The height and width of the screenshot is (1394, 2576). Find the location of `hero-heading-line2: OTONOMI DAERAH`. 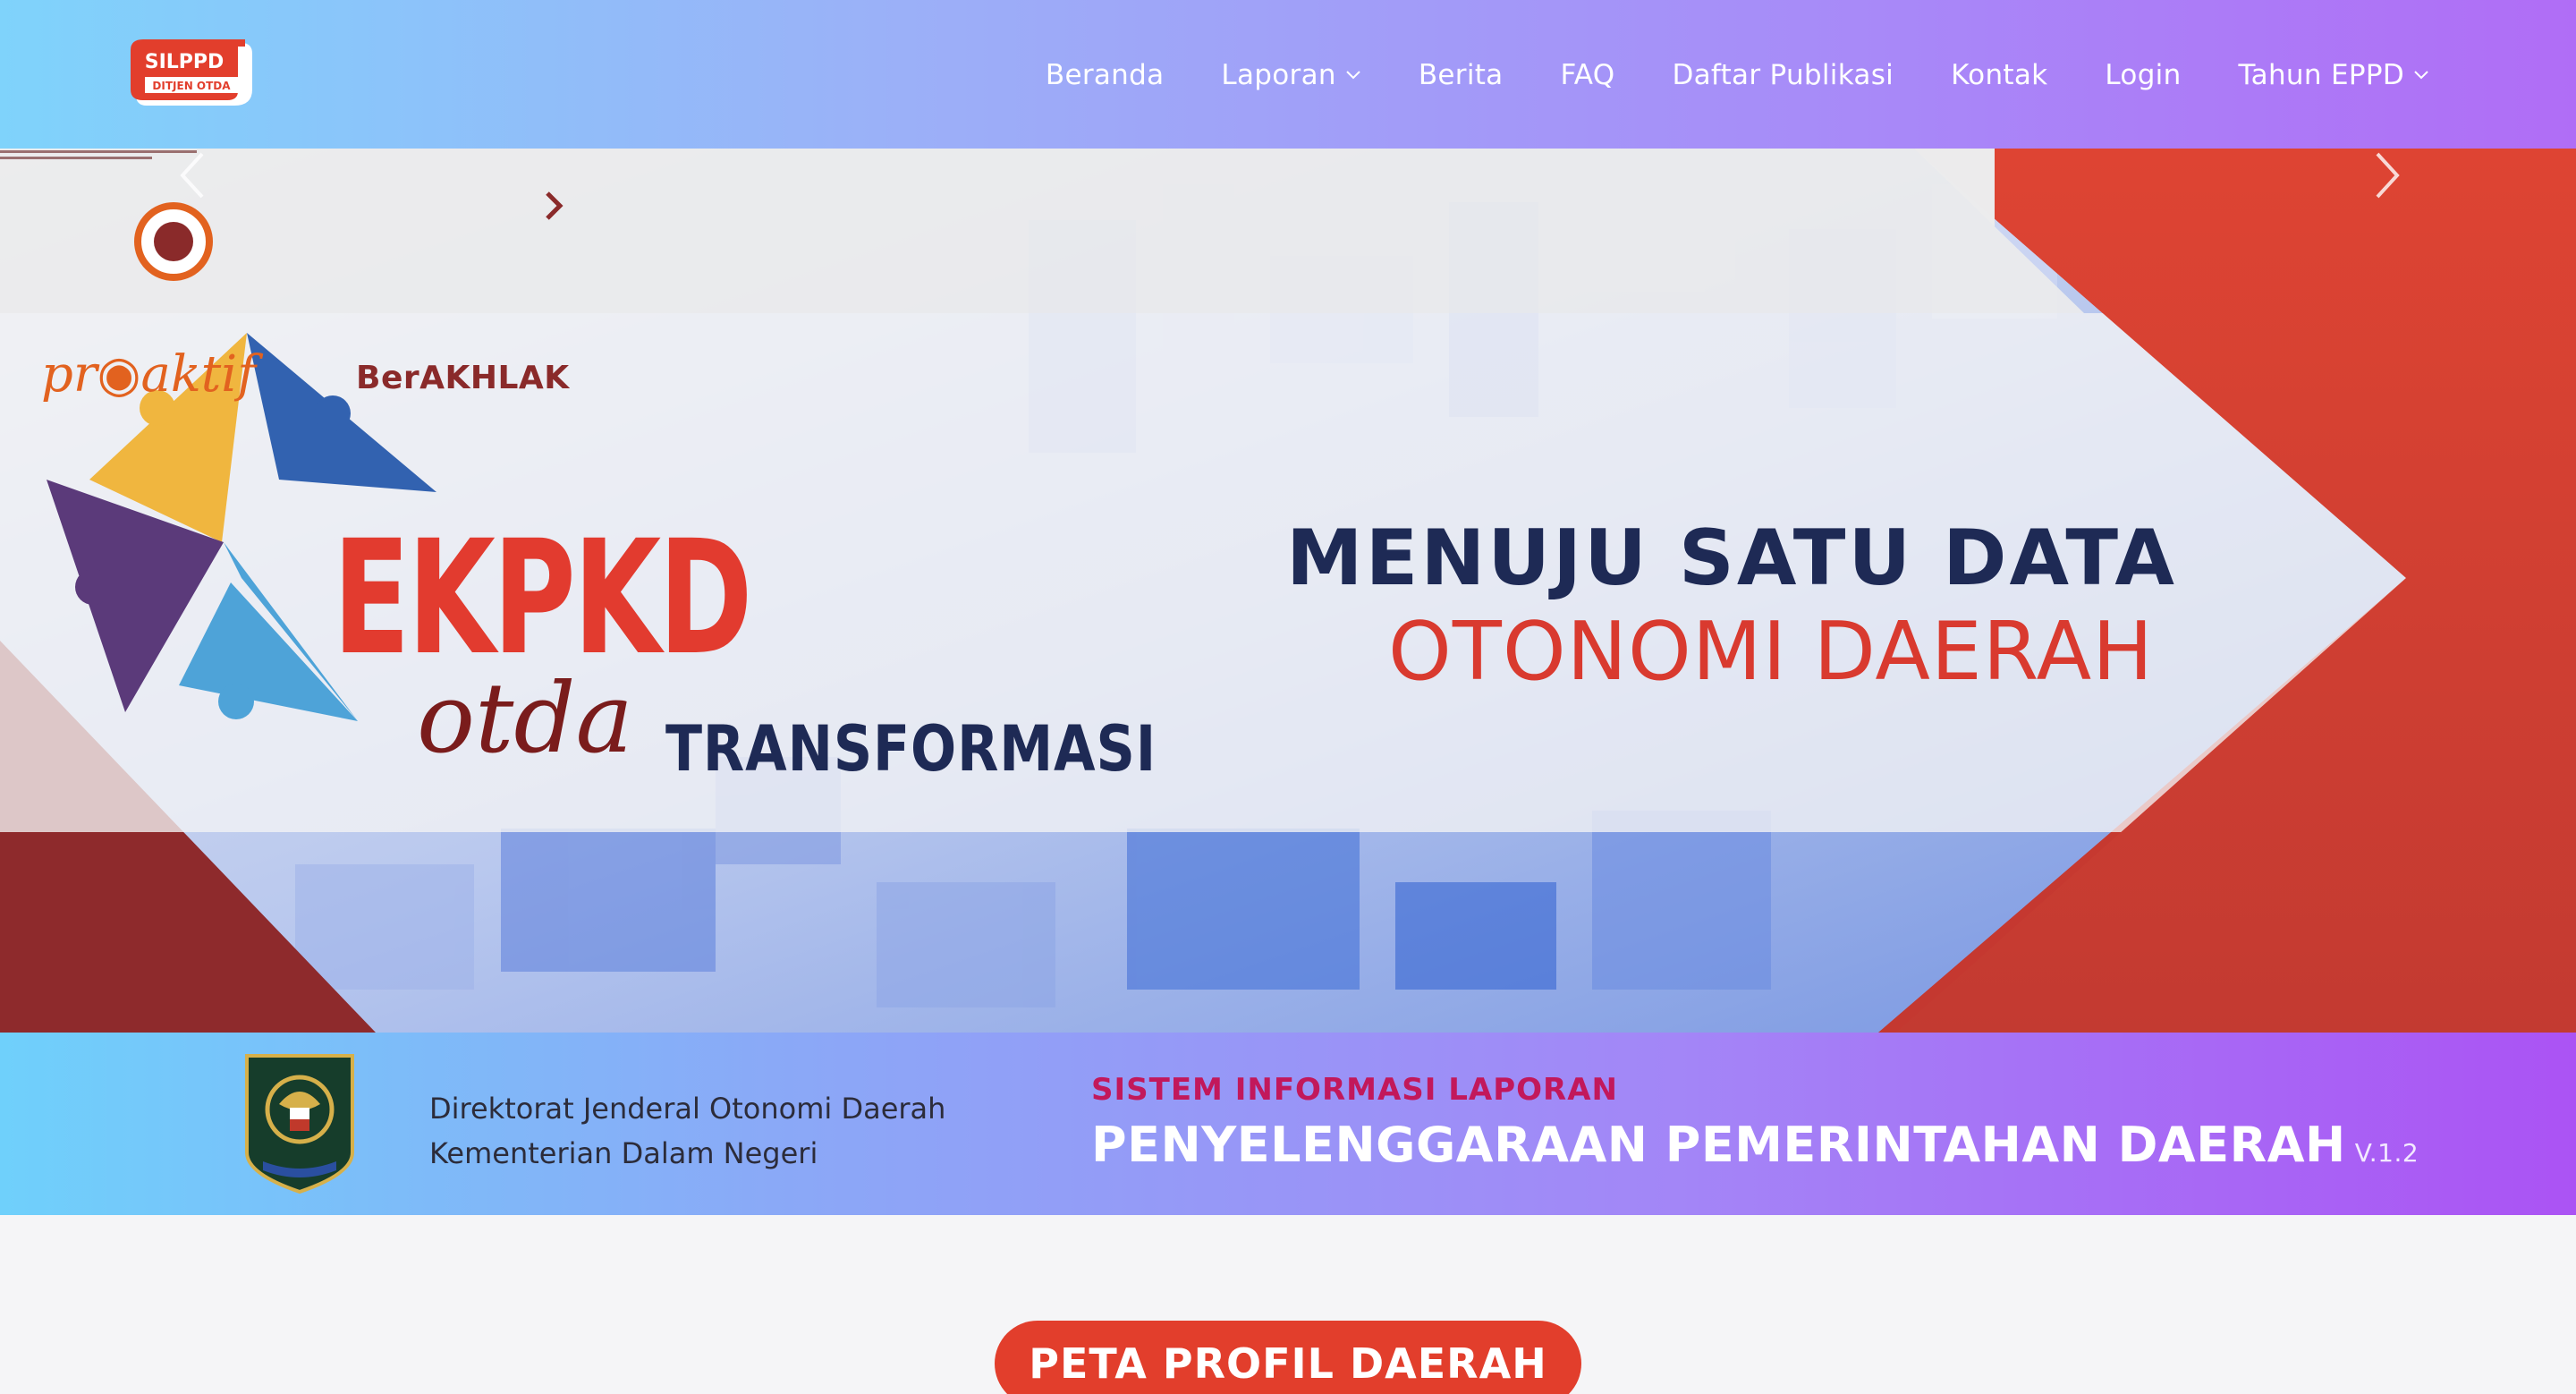

hero-heading-line2: OTONOMI DAERAH is located at coordinates (1771, 652).